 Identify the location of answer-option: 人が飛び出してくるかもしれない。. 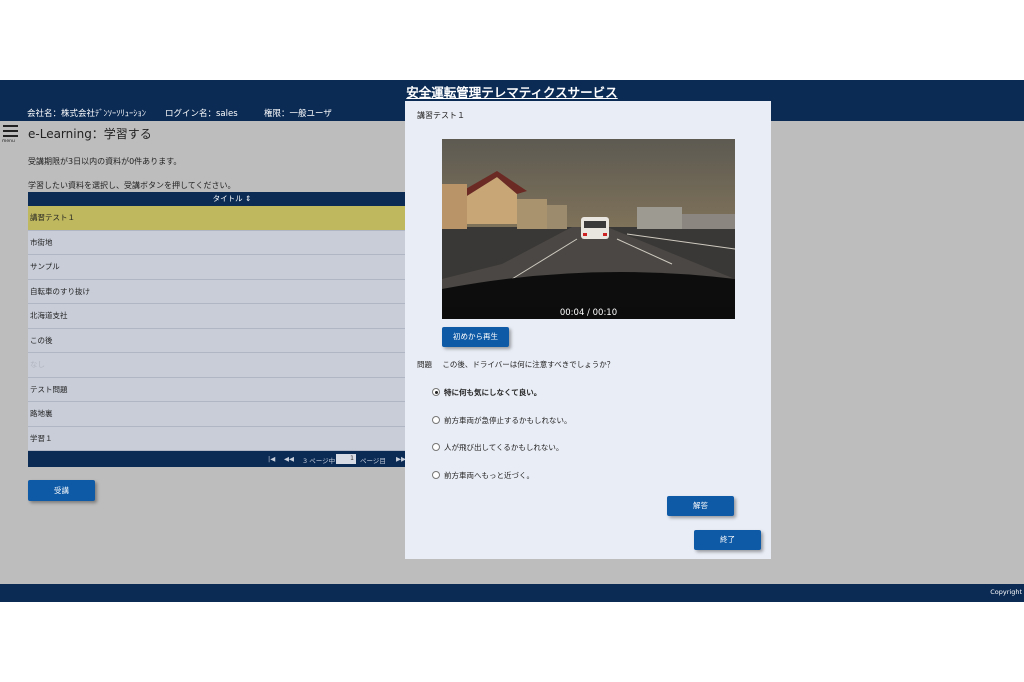
(497, 447).